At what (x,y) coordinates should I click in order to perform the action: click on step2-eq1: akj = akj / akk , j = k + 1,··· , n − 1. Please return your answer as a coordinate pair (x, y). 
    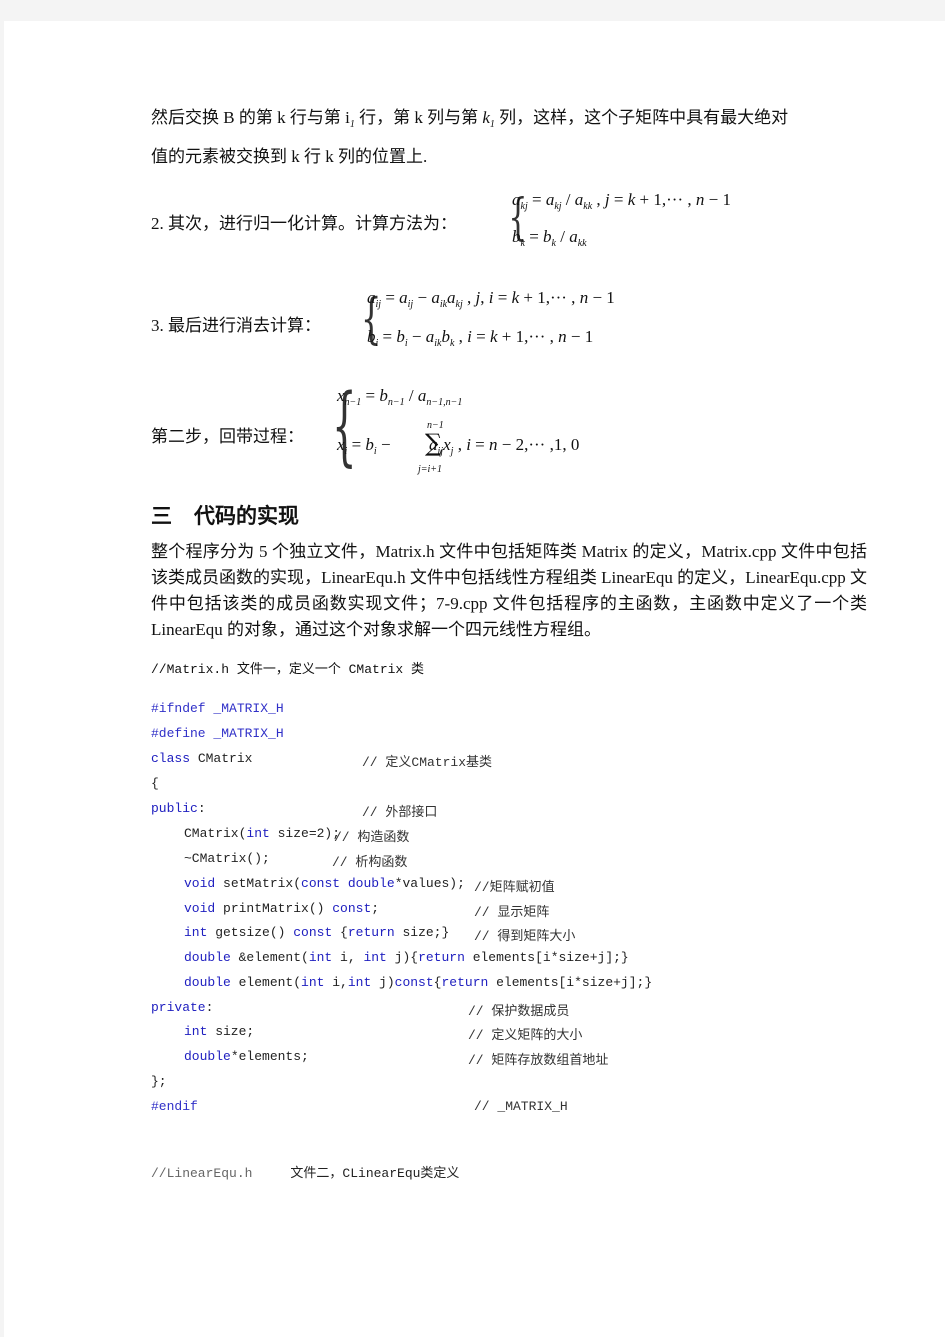
    Looking at the image, I should click on (621, 201).